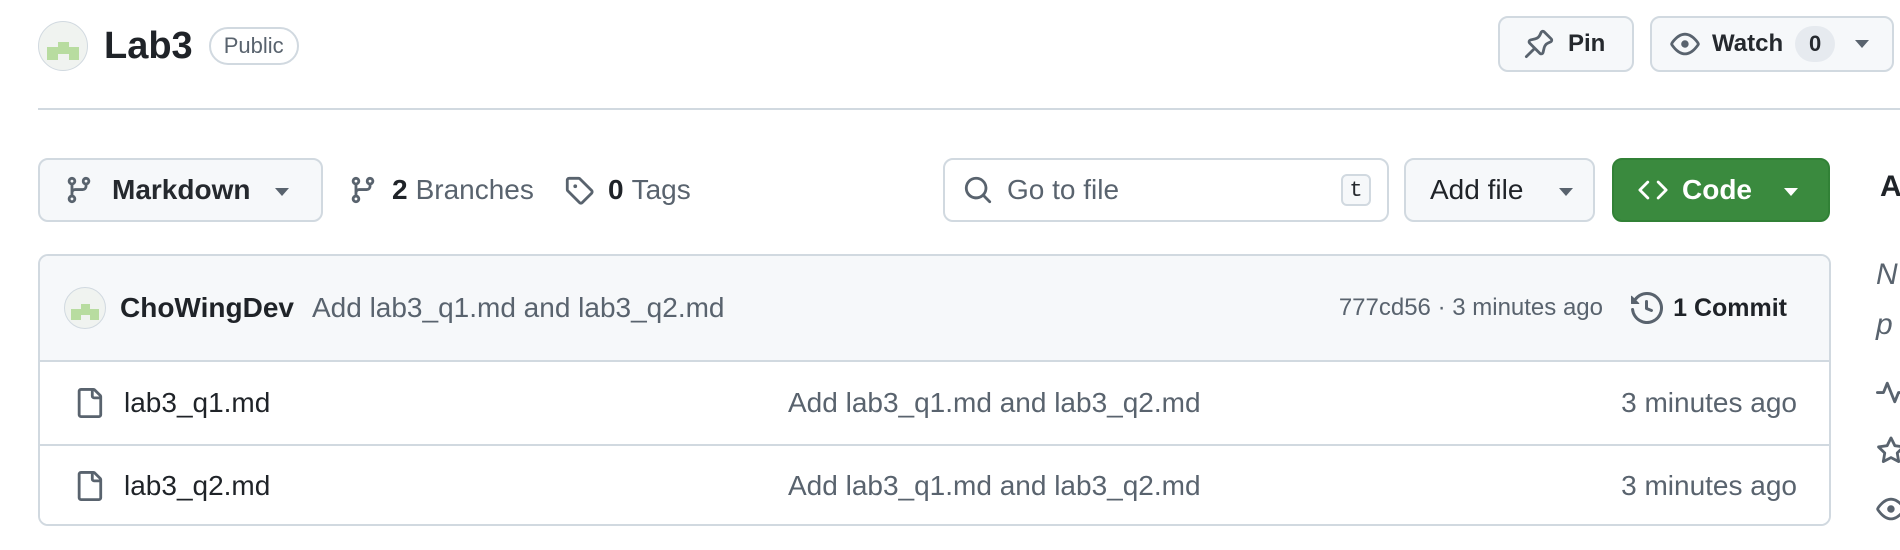 The height and width of the screenshot is (550, 1900). Describe the element at coordinates (1717, 189) in the screenshot. I see `code-label: Code` at that location.